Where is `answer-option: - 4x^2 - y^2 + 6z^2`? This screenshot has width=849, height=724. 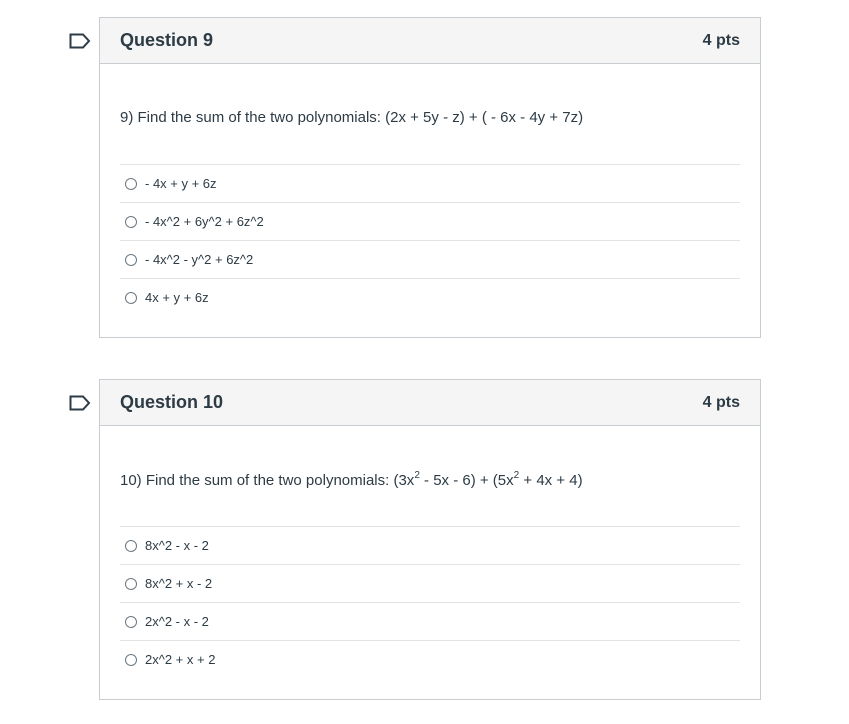
answer-option: - 4x^2 - y^2 + 6z^2 is located at coordinates (430, 259).